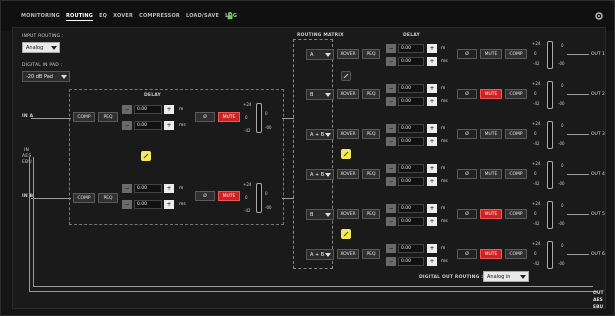 Image resolution: width=615 pixels, height=316 pixels. Describe the element at coordinates (491, 94) in the screenshot. I see `mute-button-2: MUTE` at that location.